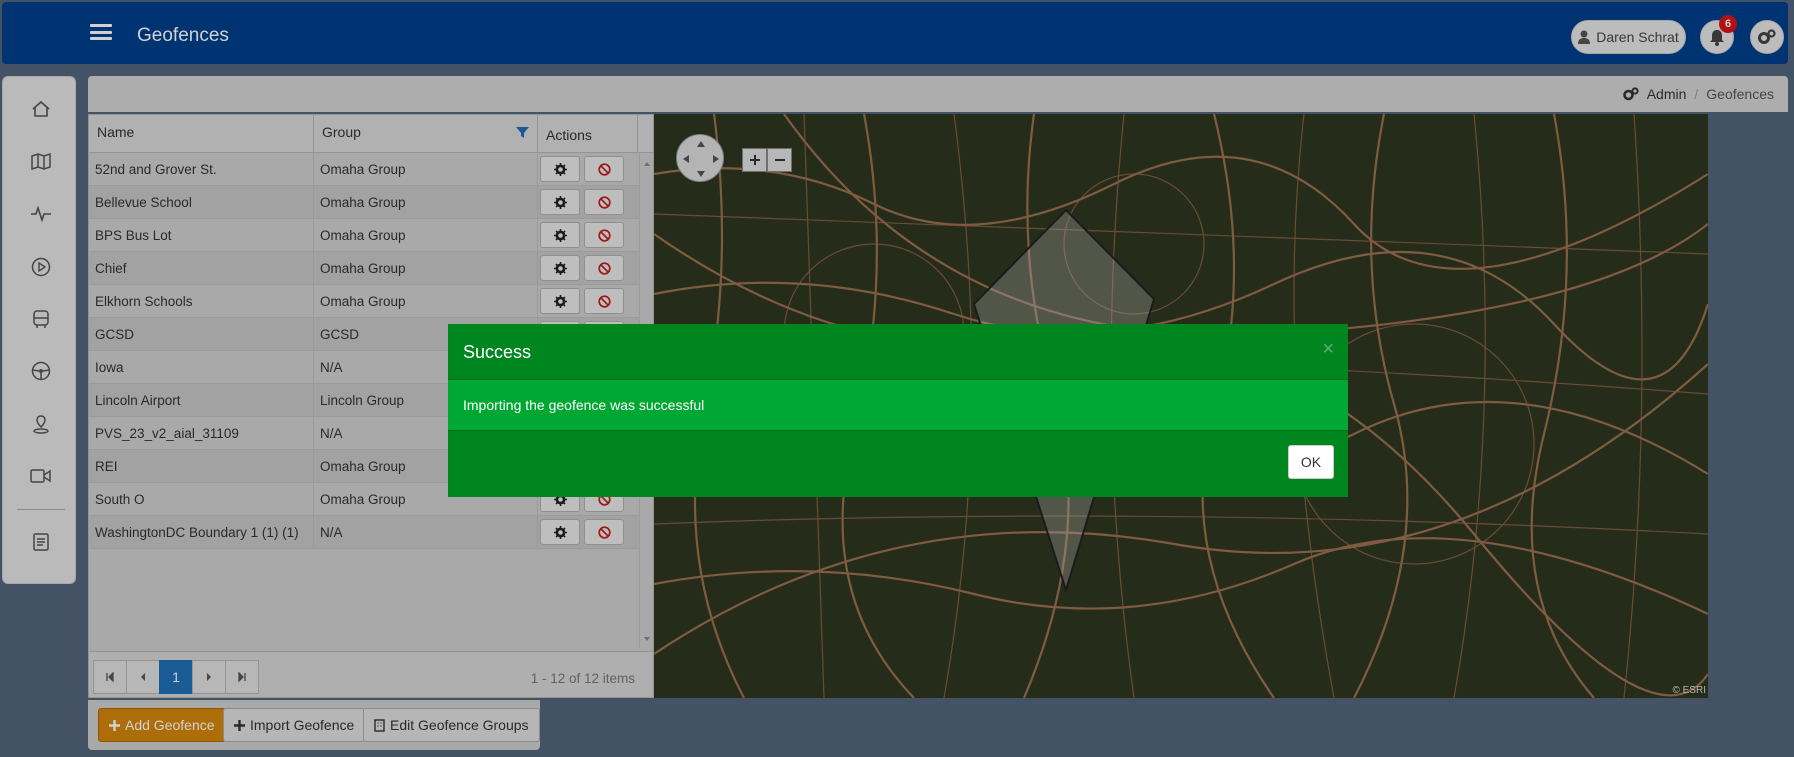 The height and width of the screenshot is (757, 1794). I want to click on dialog-footer: OK, so click(898, 464).